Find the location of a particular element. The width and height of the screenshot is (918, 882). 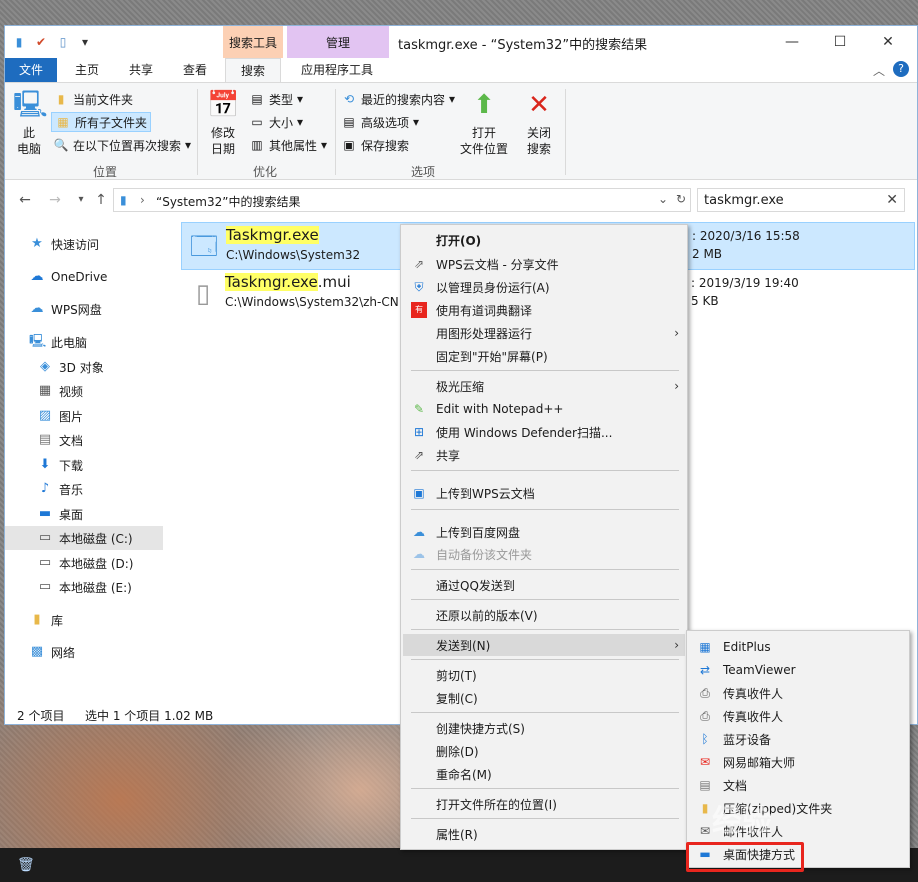

nav-label: 音乐 is located at coordinates (71, 489).